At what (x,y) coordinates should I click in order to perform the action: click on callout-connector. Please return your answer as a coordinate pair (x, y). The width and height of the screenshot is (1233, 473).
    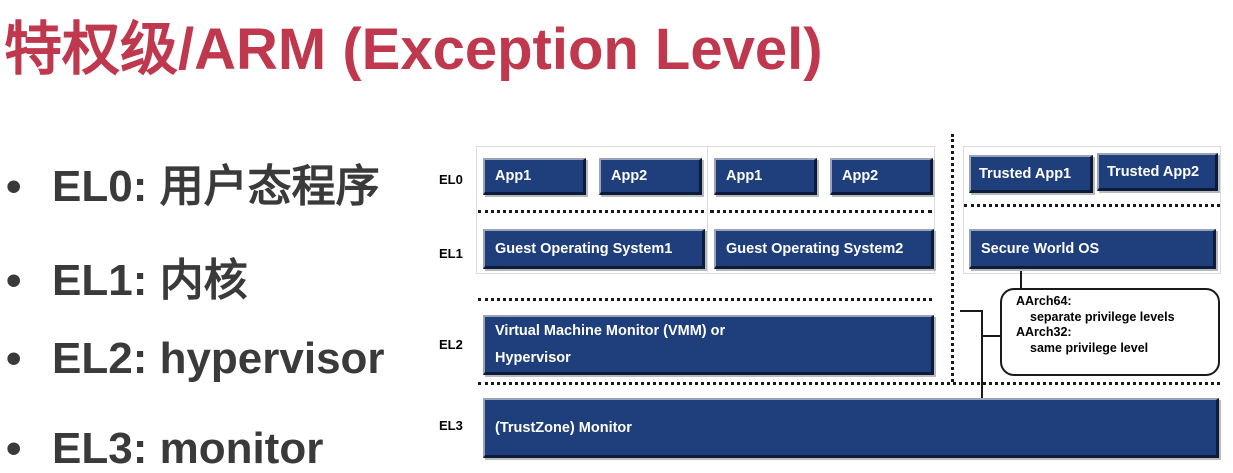
    Looking at the image, I should click on (1021, 280).